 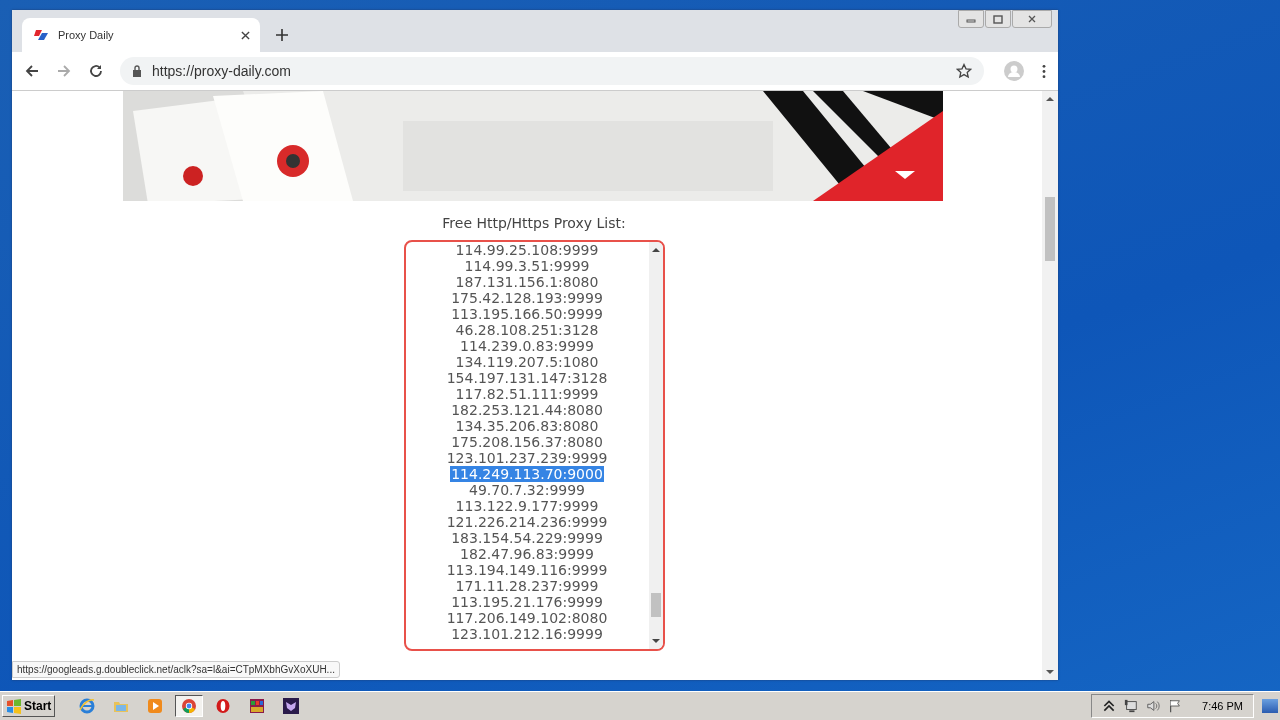 I want to click on chrome-app-button, so click(x=189, y=706).